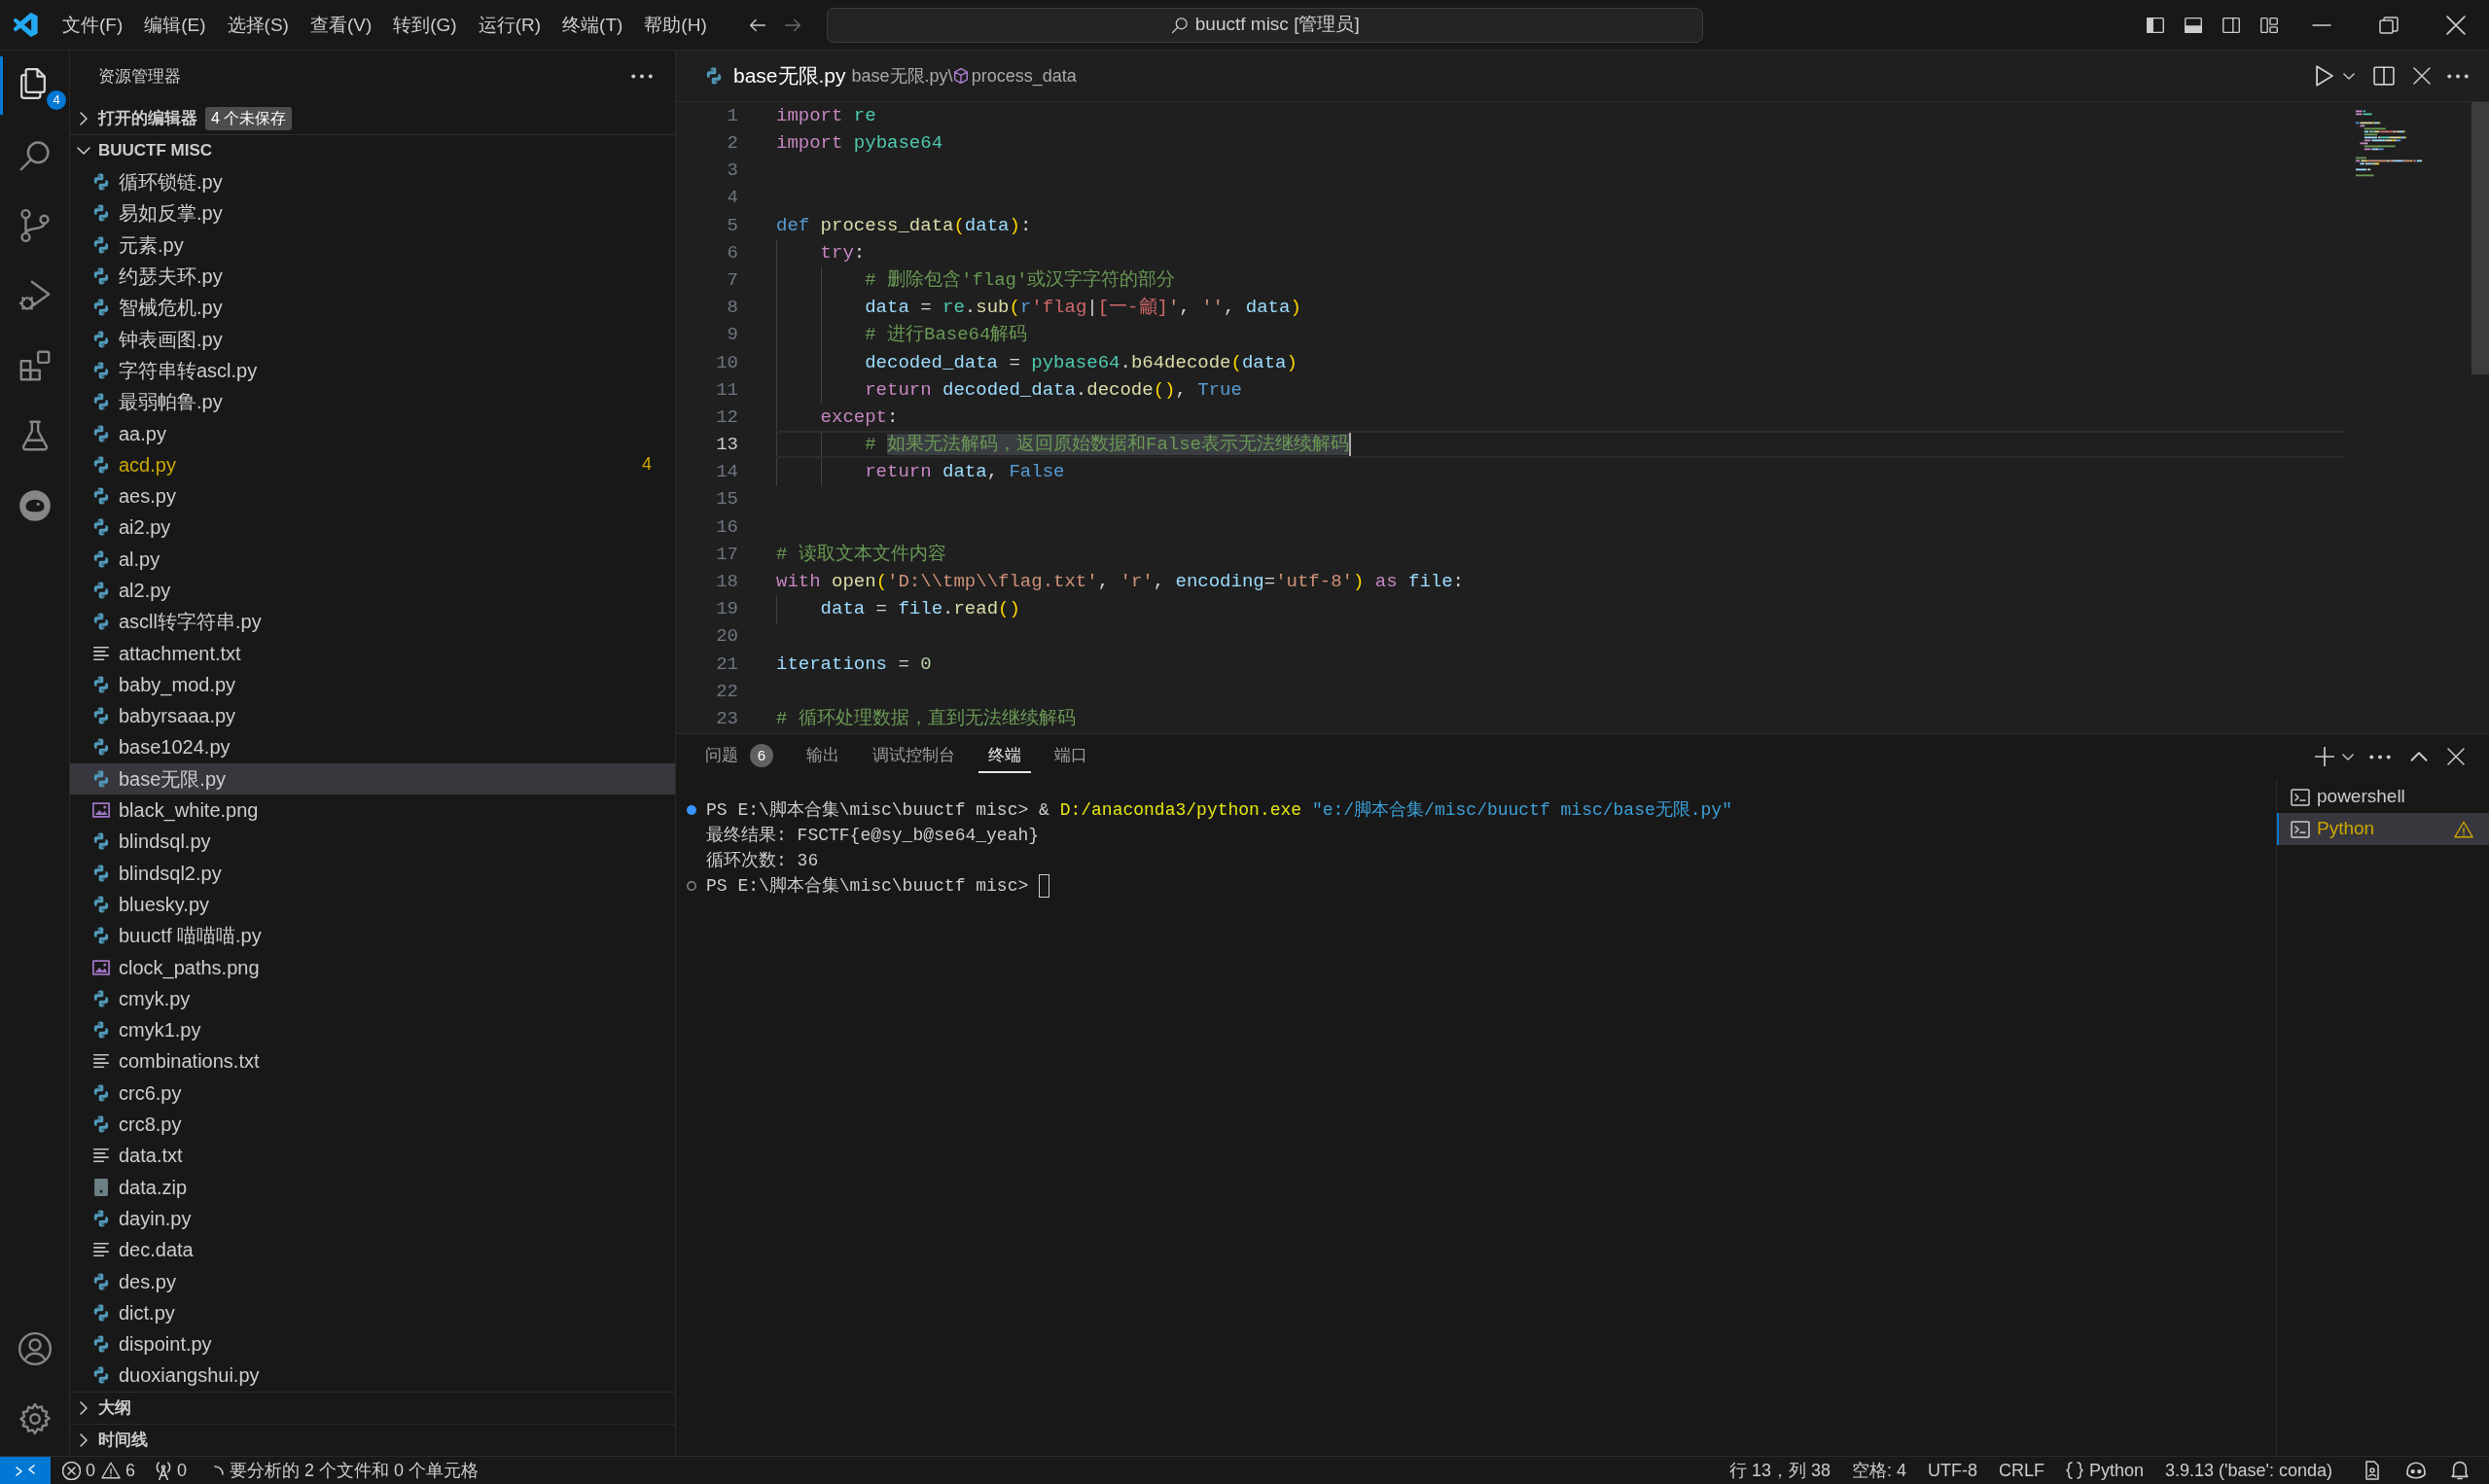 This screenshot has height=1484, width=2489. What do you see at coordinates (732, 280) in the screenshot?
I see `line-number: 7` at bounding box center [732, 280].